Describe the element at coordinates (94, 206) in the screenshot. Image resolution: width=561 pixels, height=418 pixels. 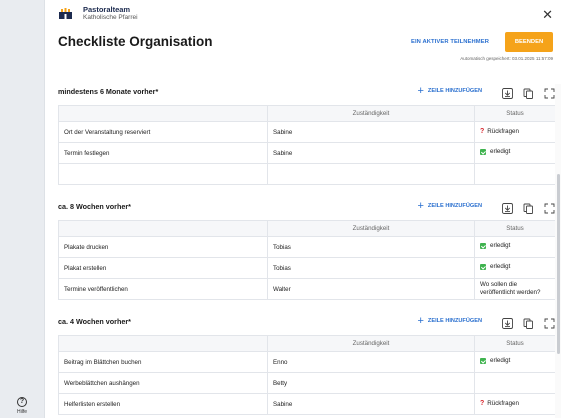
I see `section-title: ca. 8 Wochen vorher*` at that location.